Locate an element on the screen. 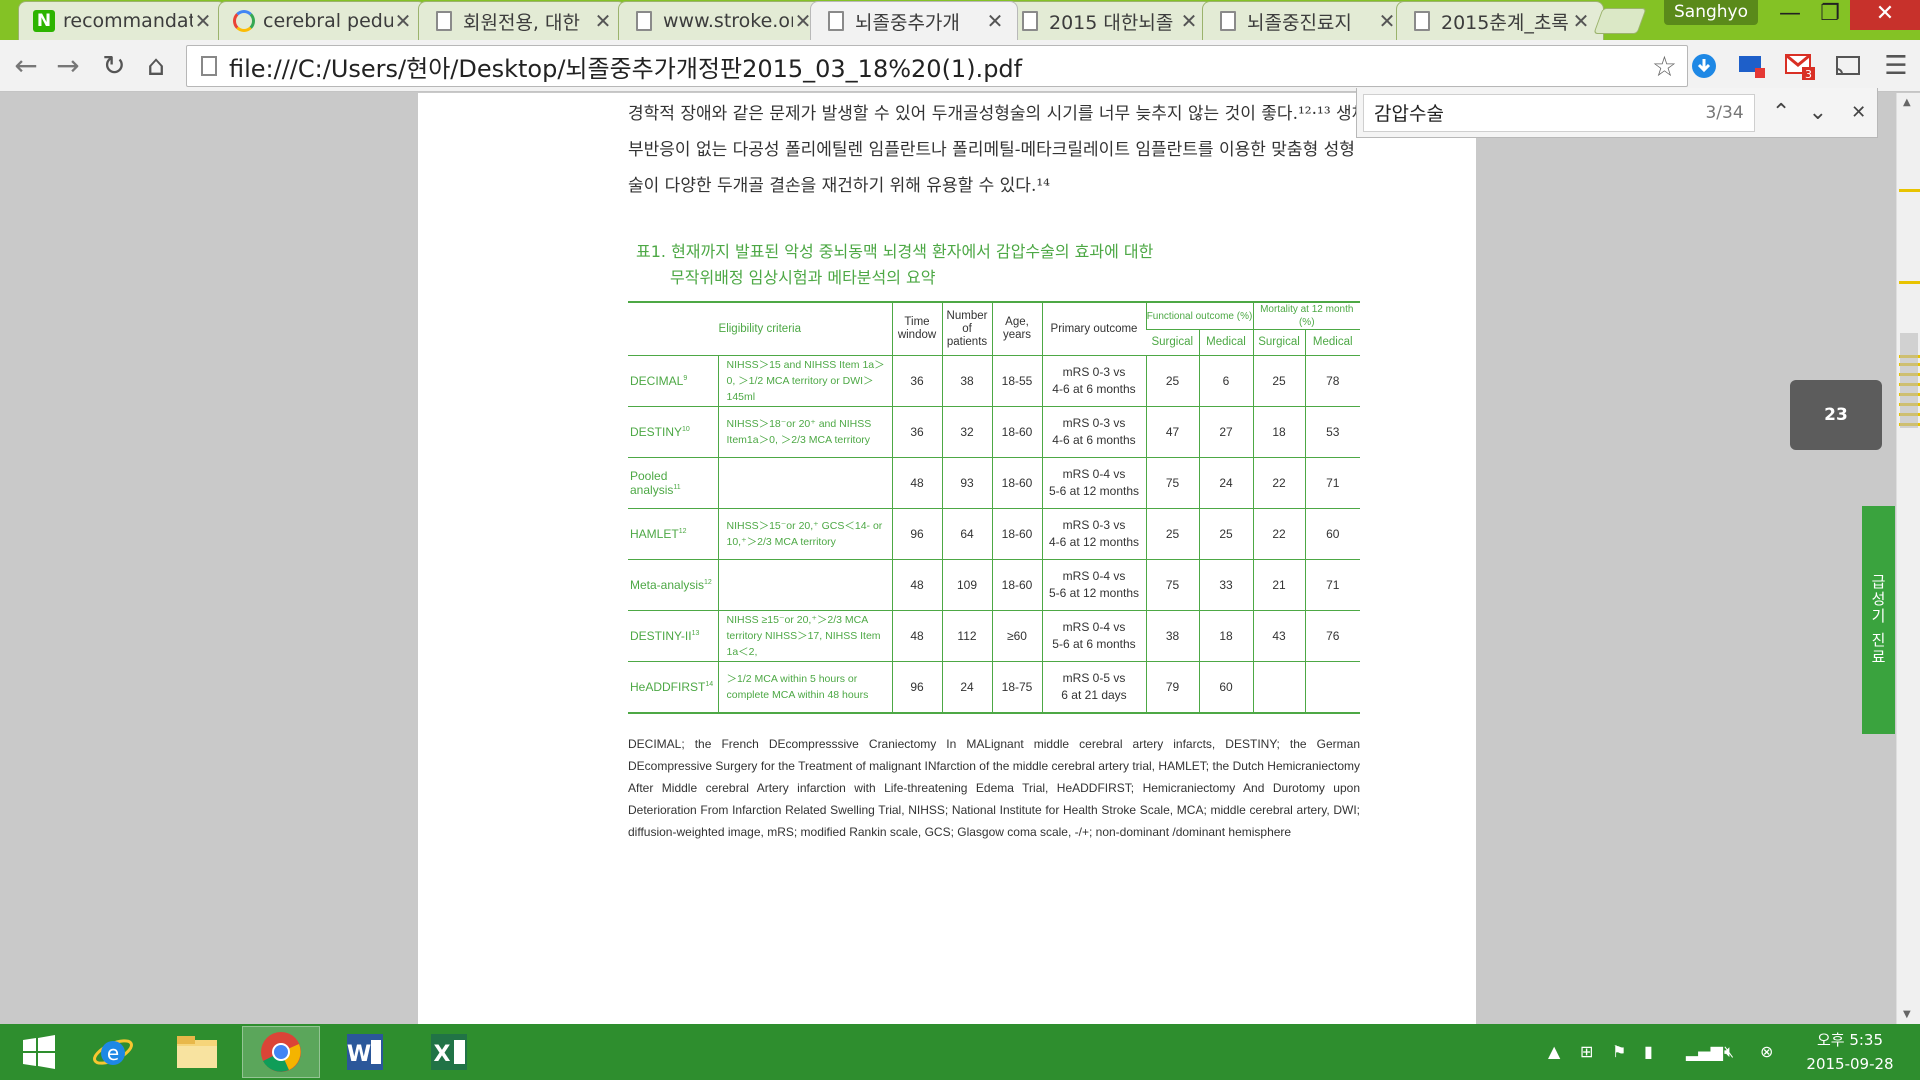 Image resolution: width=1920 pixels, height=1080 pixels. restore-icon: ❐ is located at coordinates (1830, 15).